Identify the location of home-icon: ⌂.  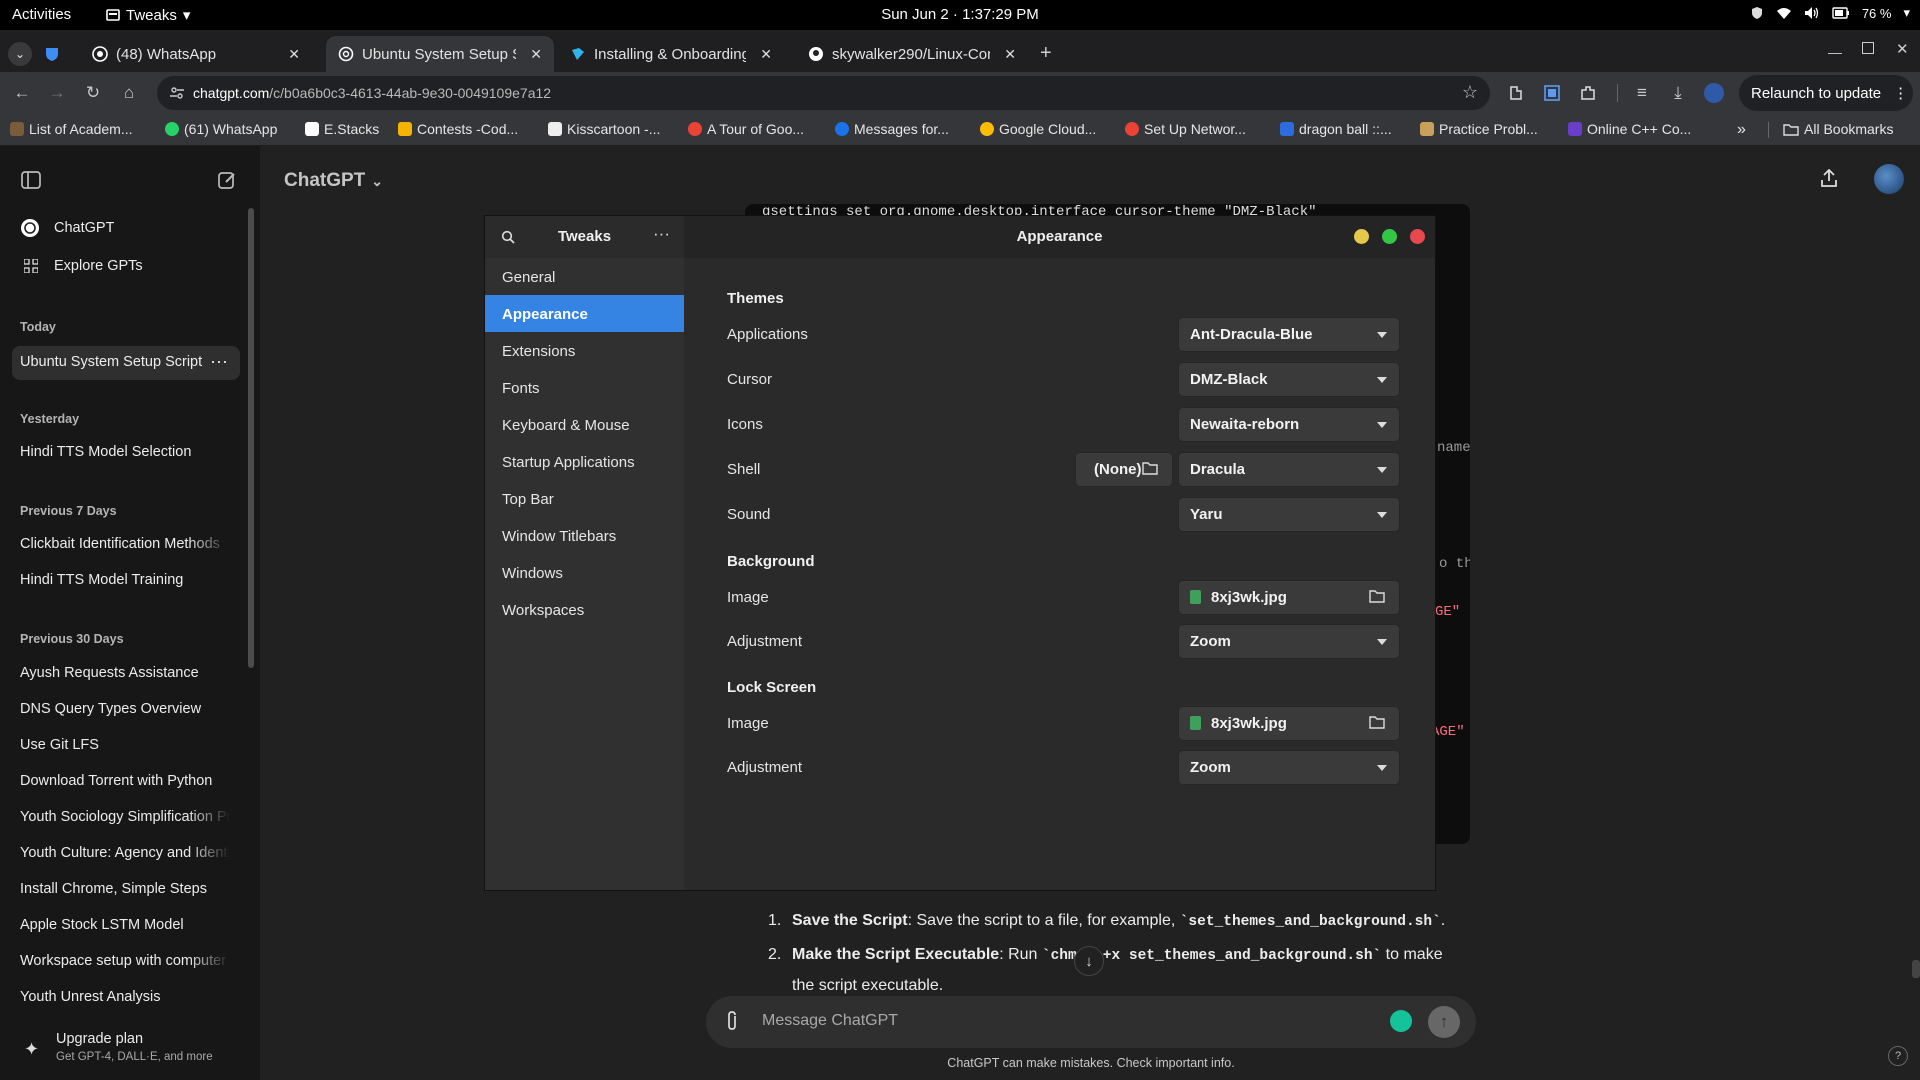
(129, 93).